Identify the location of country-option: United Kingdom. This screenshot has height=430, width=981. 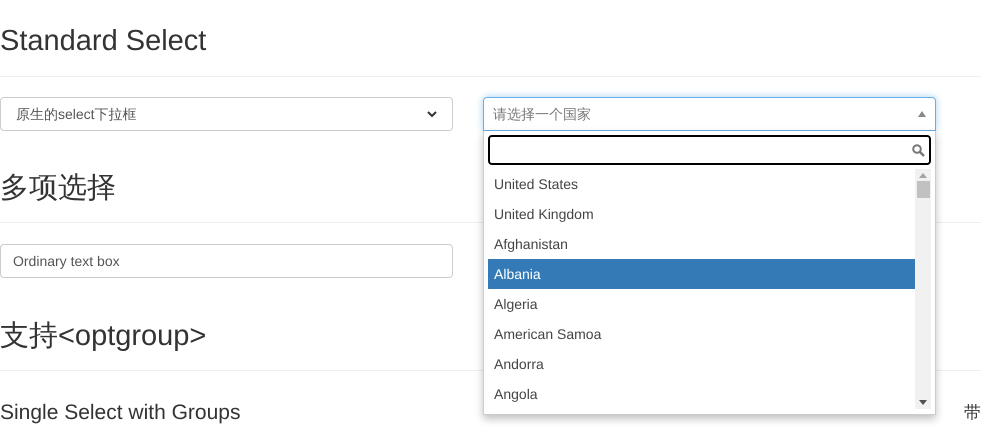
(701, 214).